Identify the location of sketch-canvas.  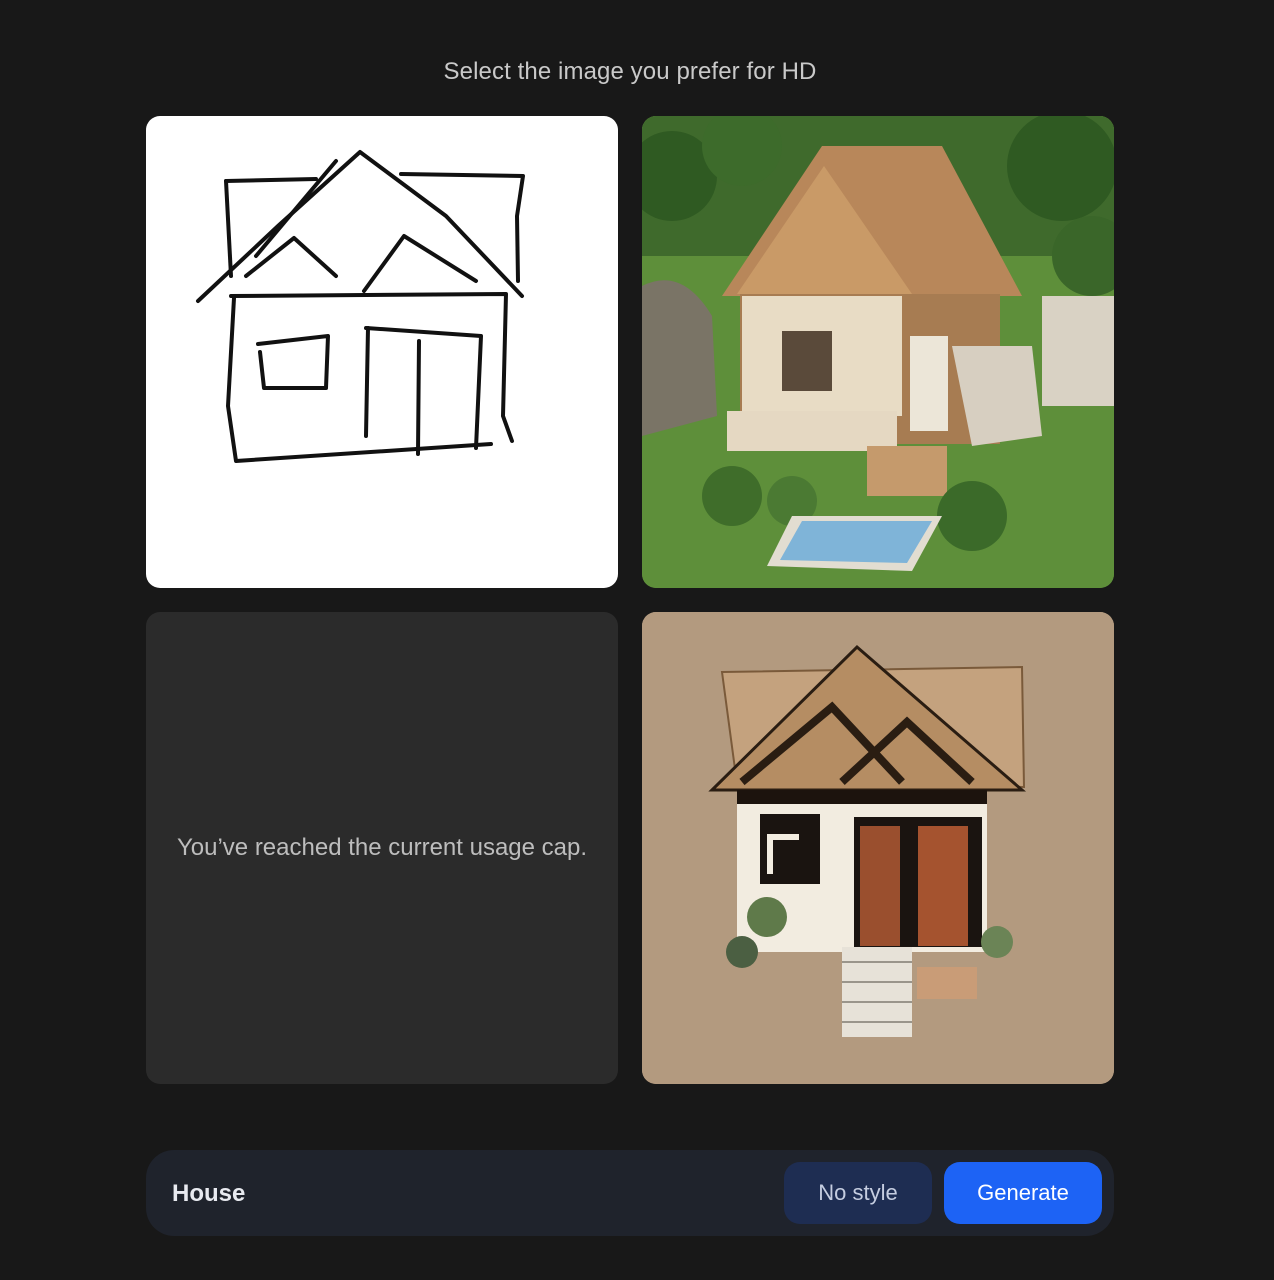
(382, 352).